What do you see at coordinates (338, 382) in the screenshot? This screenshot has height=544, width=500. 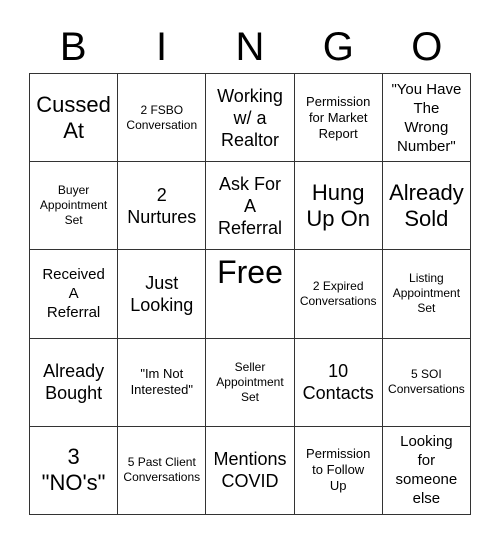 I see `bingo-cell-g4: 10 Contacts` at bounding box center [338, 382].